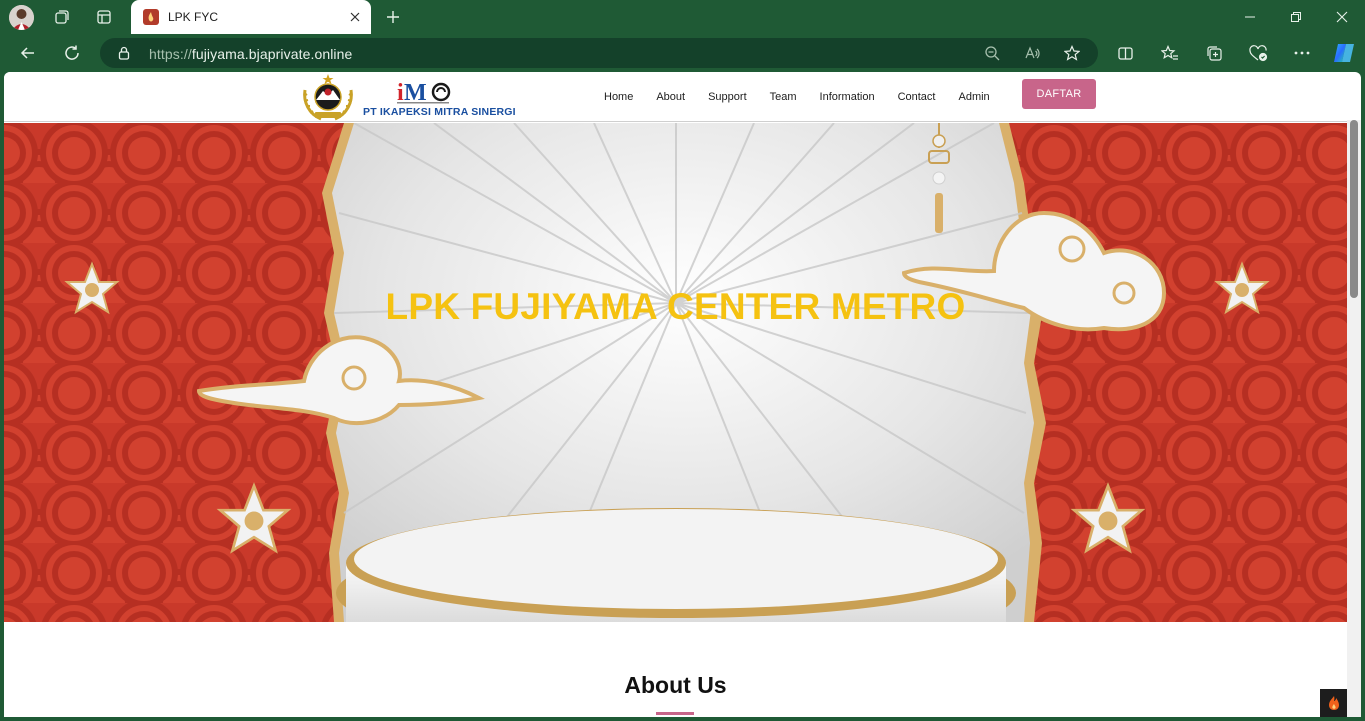 The width and height of the screenshot is (1365, 721). I want to click on nav-contact: Contact, so click(917, 97).